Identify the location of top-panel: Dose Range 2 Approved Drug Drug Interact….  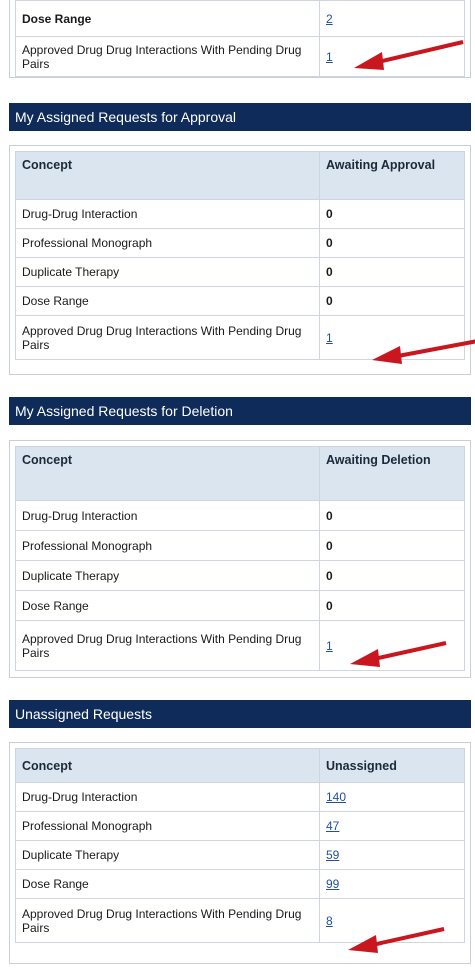
(240, 39).